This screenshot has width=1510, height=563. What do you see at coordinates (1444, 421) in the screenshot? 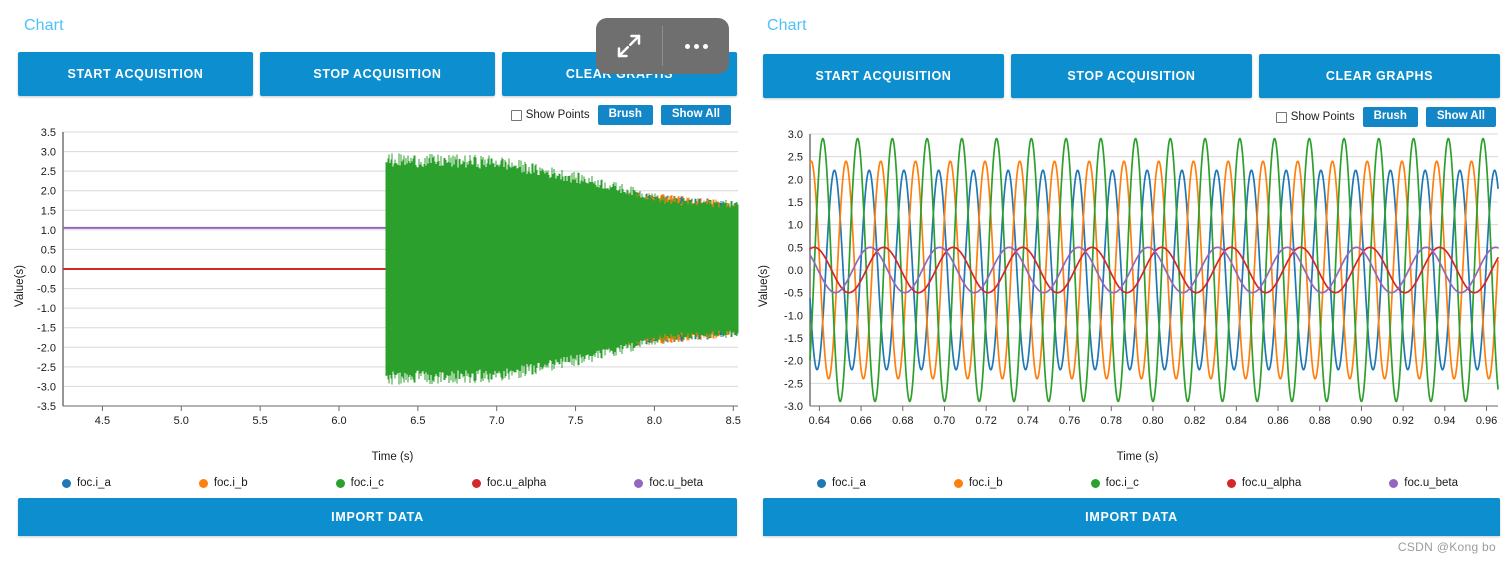
I see `svg-text: 0.94` at bounding box center [1444, 421].